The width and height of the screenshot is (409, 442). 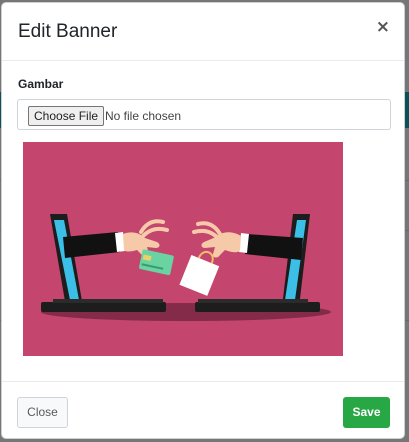 What do you see at coordinates (366, 412) in the screenshot?
I see `save-button: Save` at bounding box center [366, 412].